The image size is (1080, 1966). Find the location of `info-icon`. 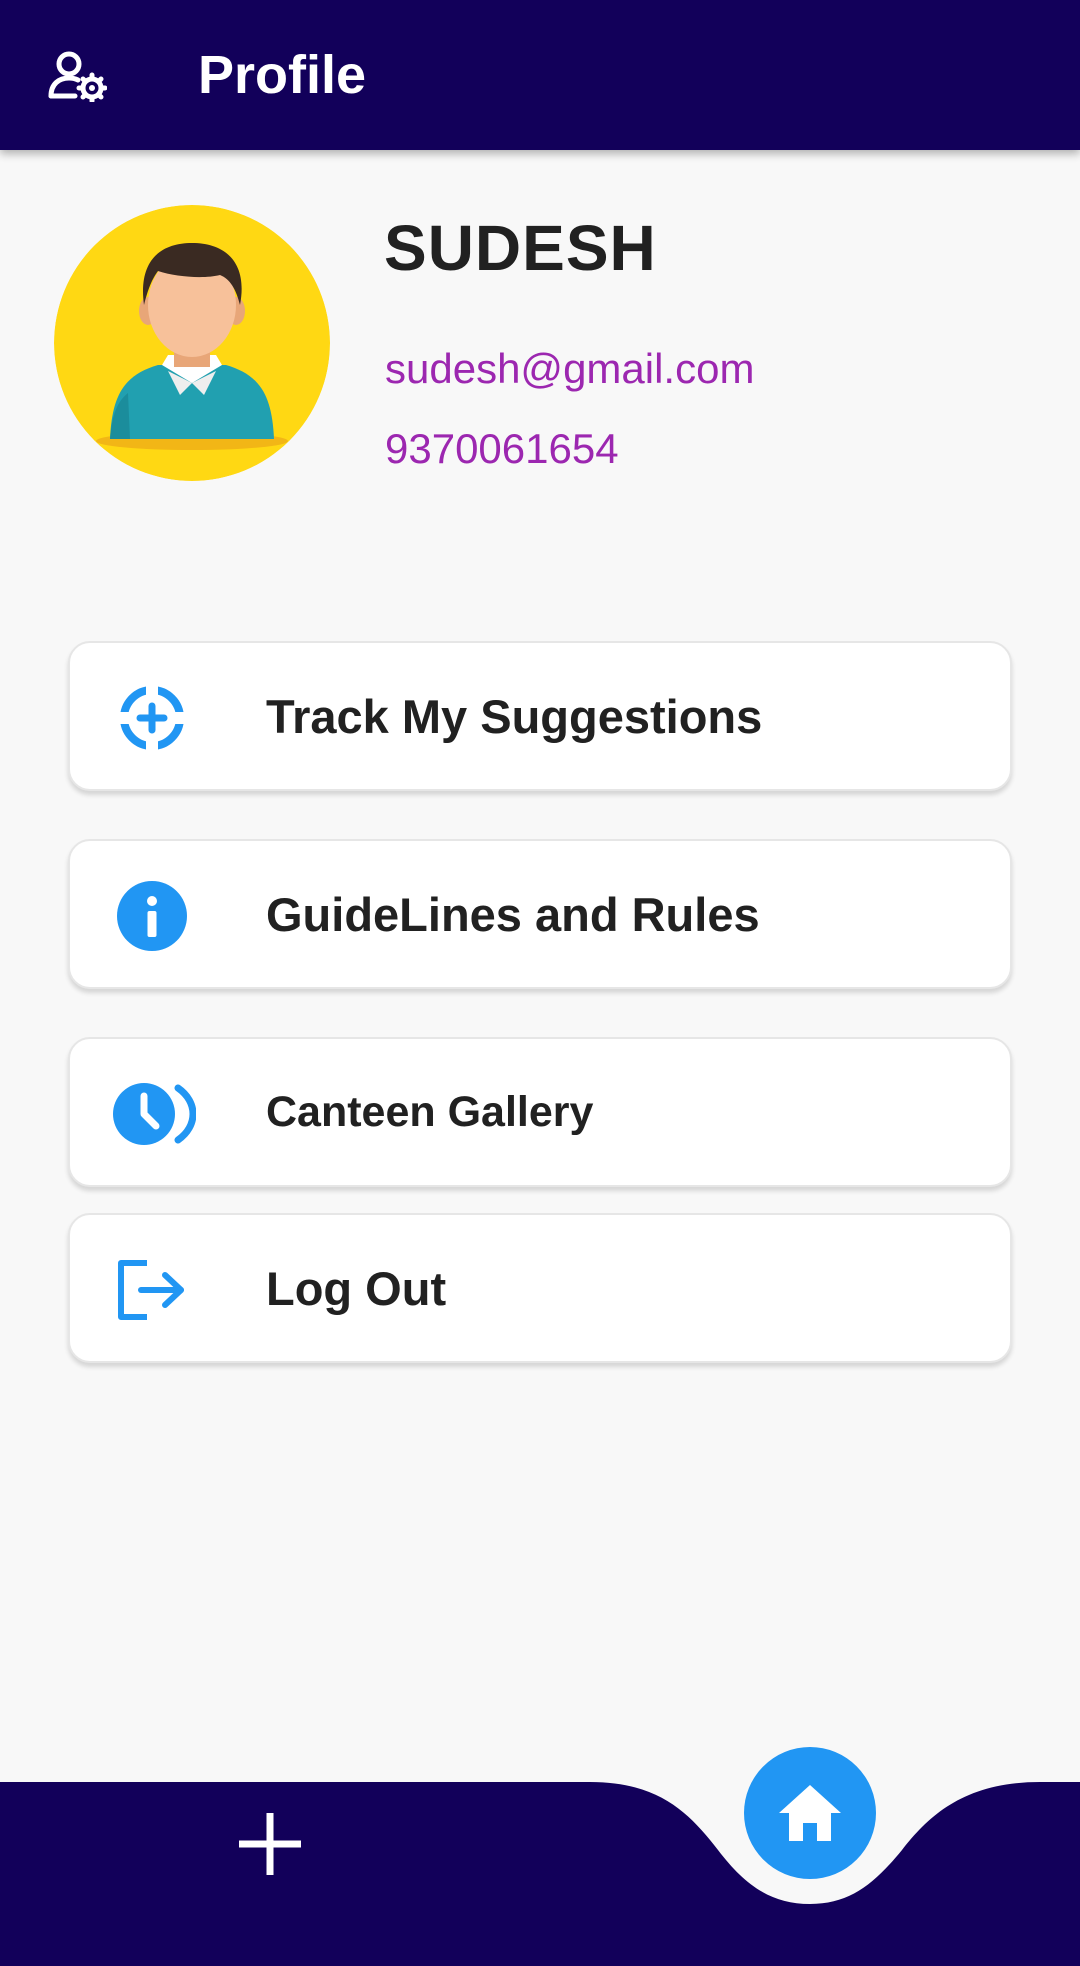

info-icon is located at coordinates (152, 916).